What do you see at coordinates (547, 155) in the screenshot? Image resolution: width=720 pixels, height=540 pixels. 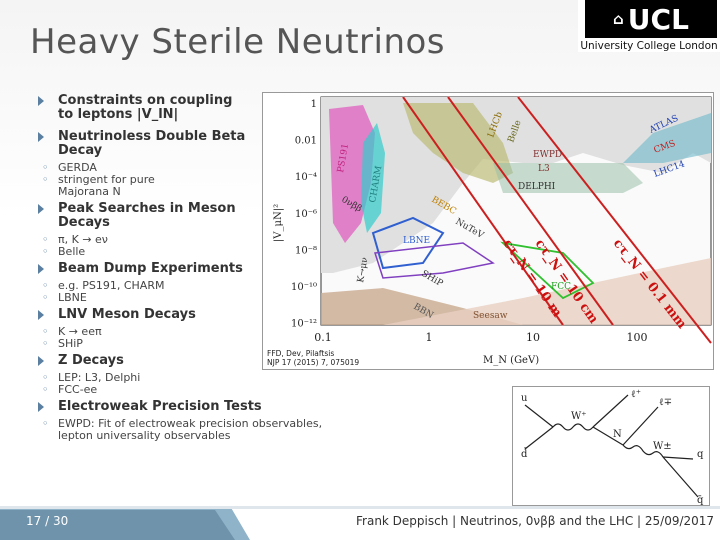 I see `region-label: EWPD` at bounding box center [547, 155].